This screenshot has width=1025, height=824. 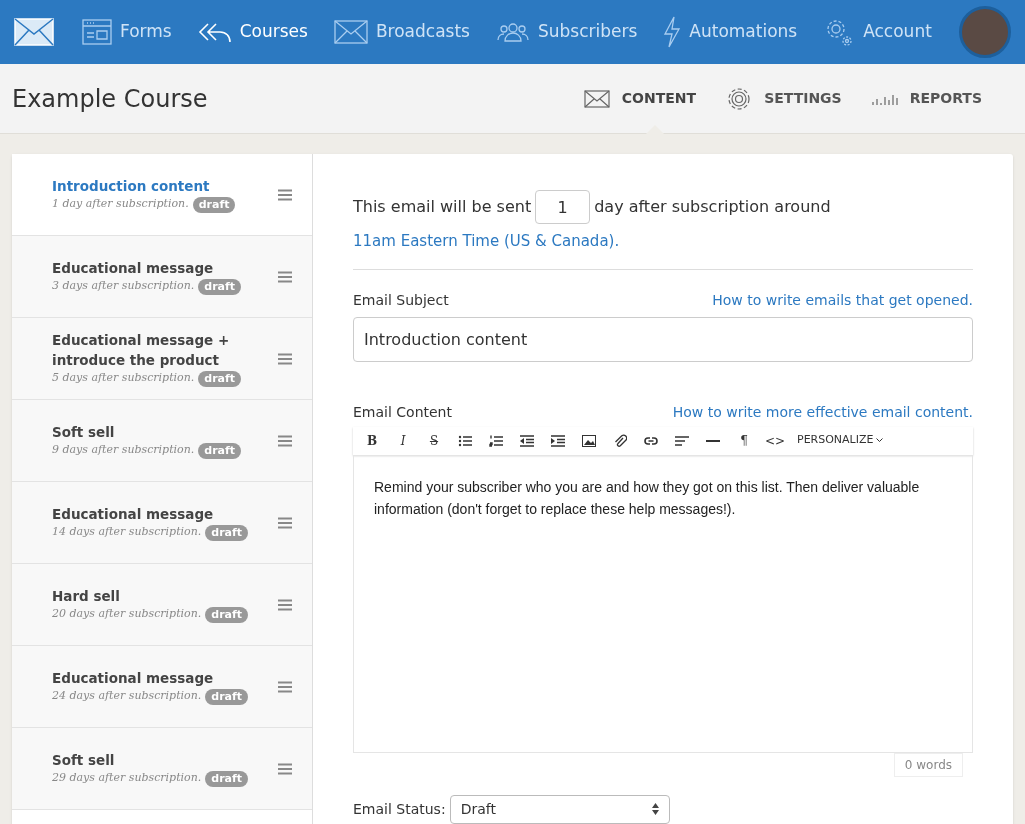 I want to click on email-timing: 5 days after subscription., so click(x=123, y=378).